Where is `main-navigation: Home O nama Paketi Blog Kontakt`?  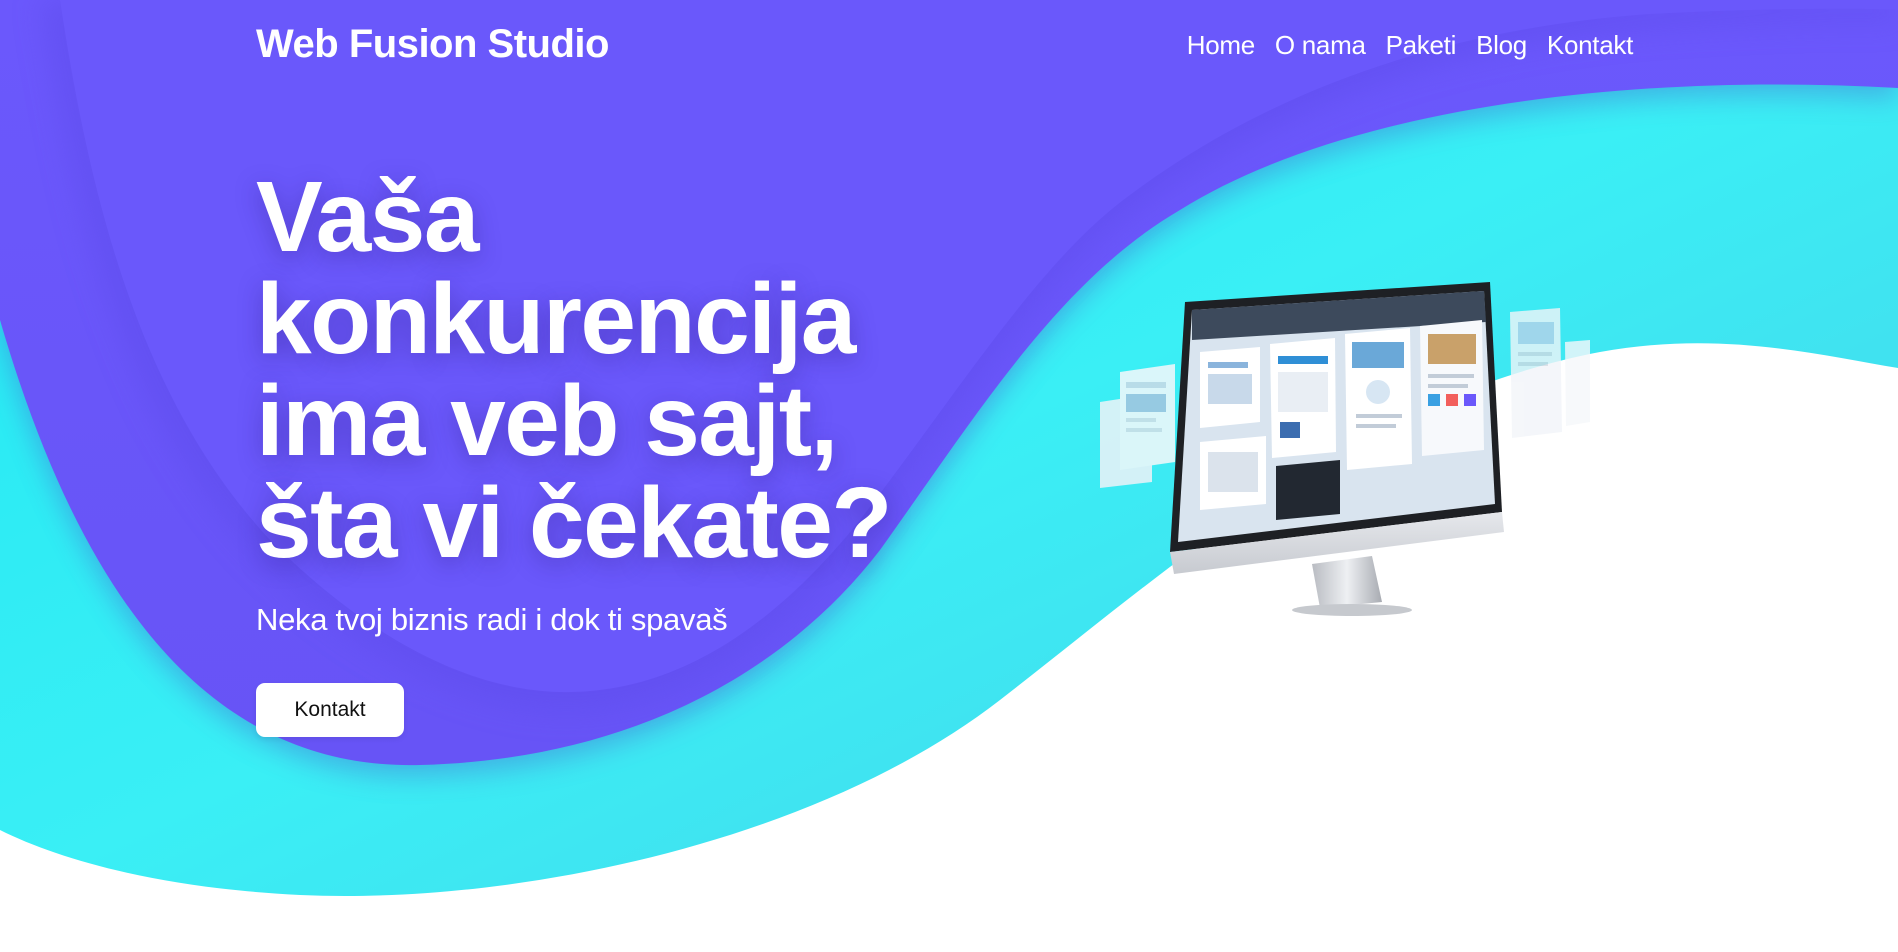
main-navigation: Home O nama Paketi Blog Kontakt is located at coordinates (1410, 45).